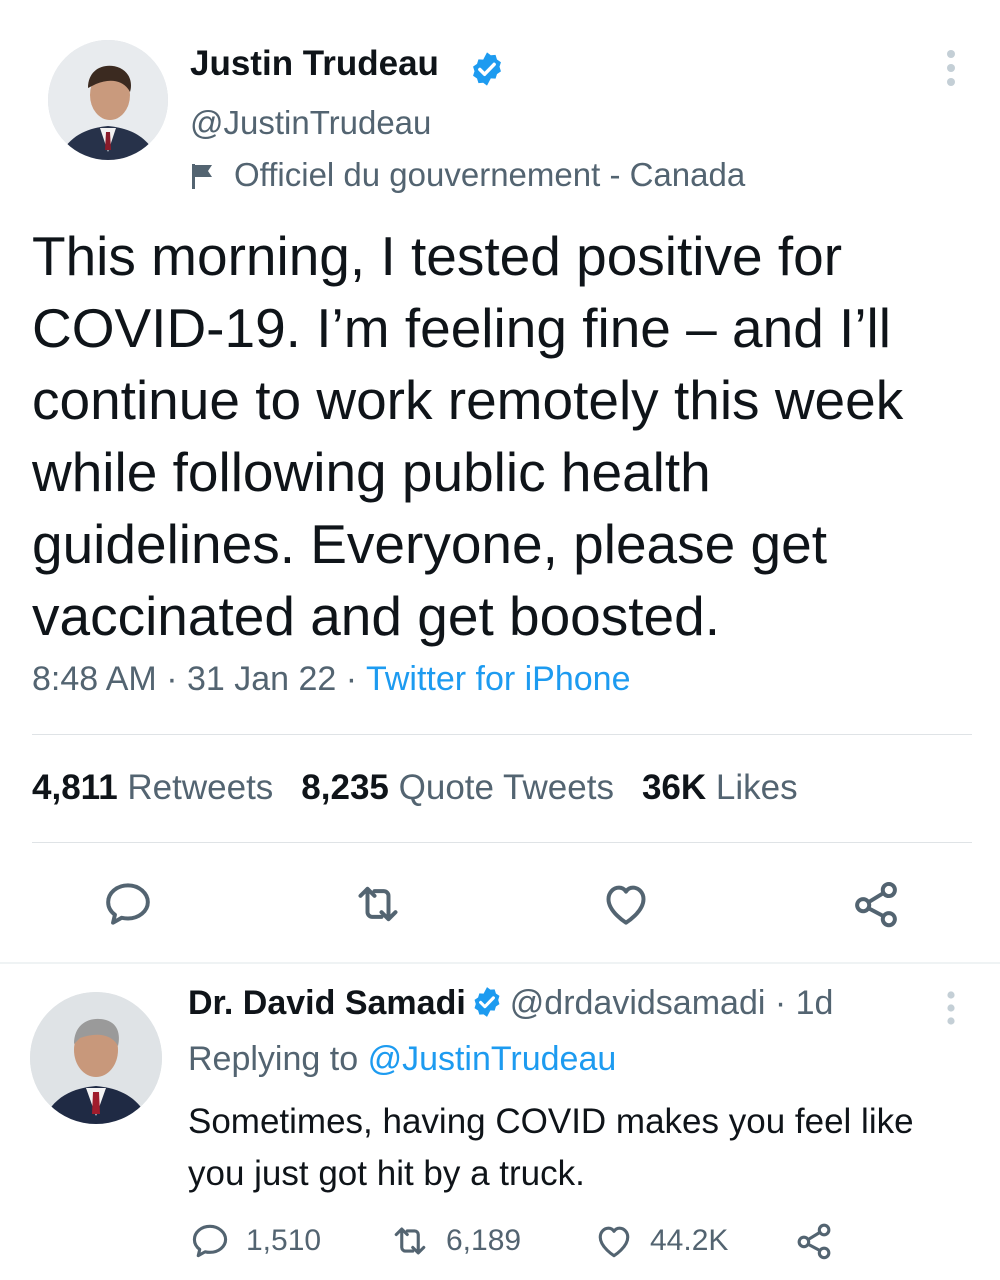 The width and height of the screenshot is (1000, 1280). I want to click on author-handle: @JustinTrudeau, so click(310, 123).